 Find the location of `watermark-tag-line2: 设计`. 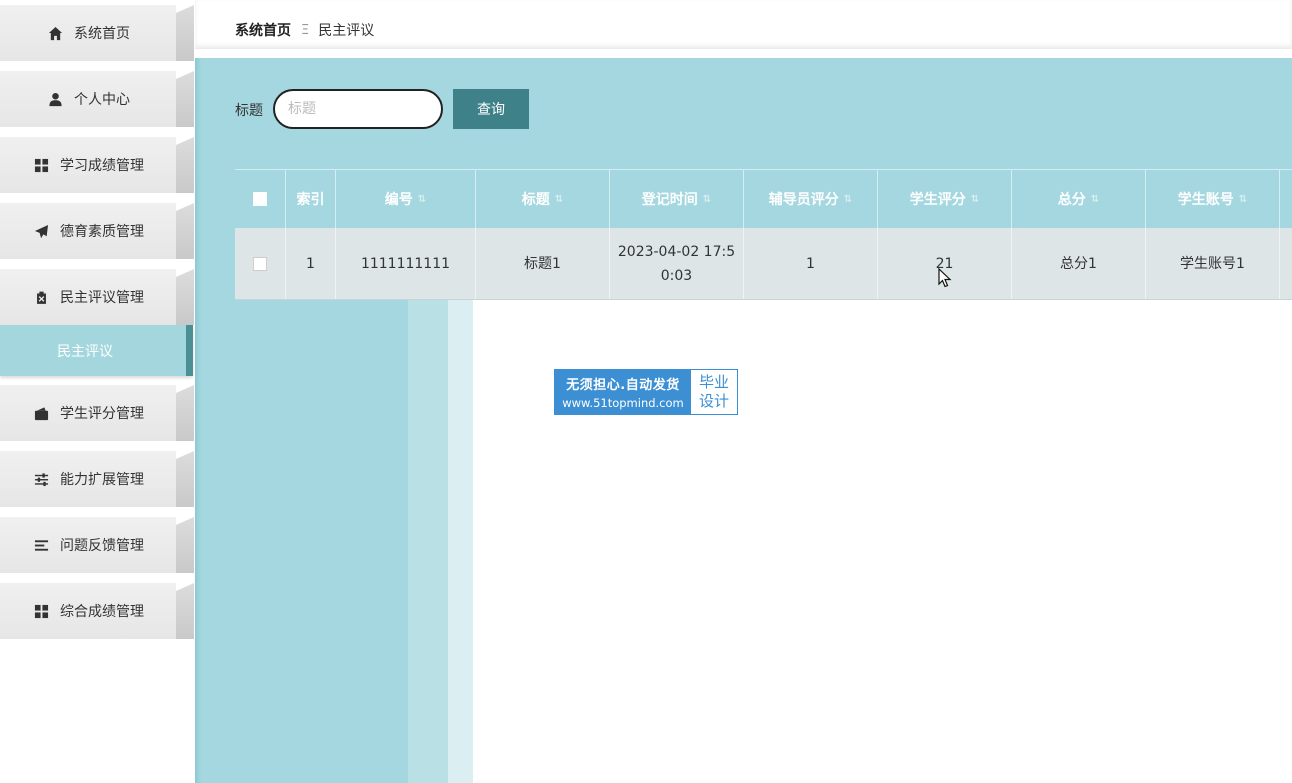

watermark-tag-line2: 设计 is located at coordinates (713, 401).